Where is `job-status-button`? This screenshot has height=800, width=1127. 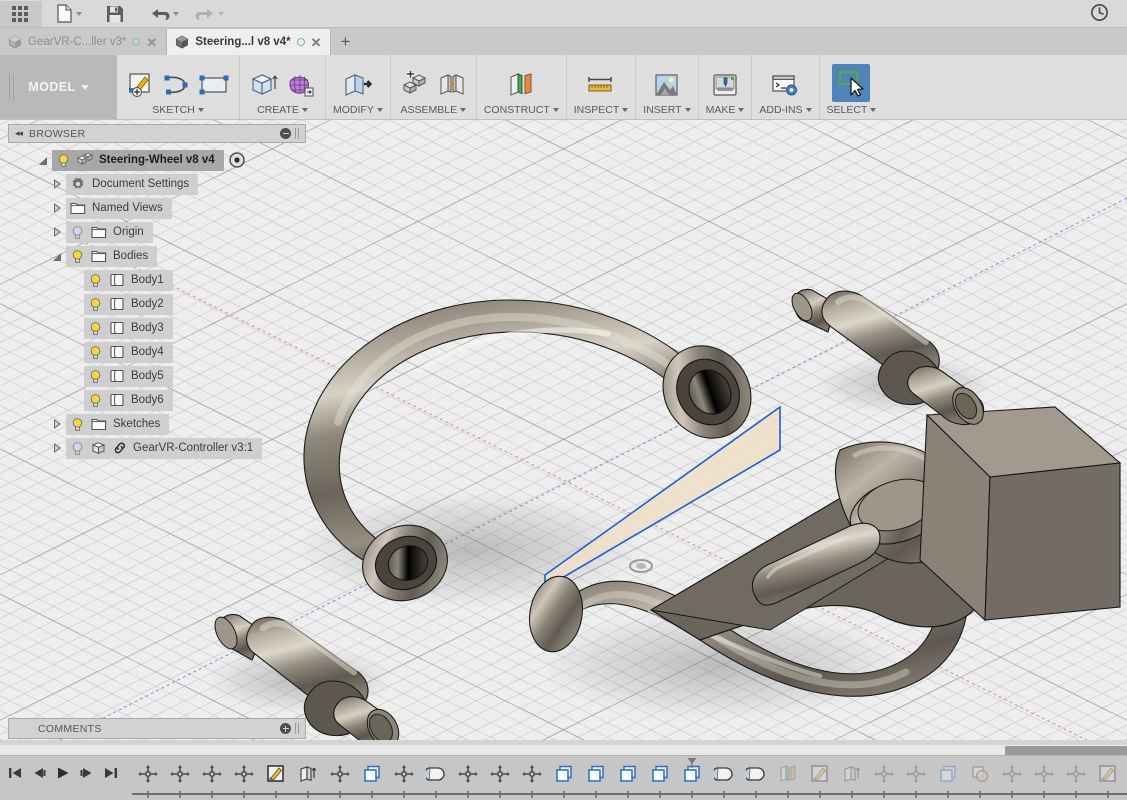
job-status-button is located at coordinates (1108, 14).